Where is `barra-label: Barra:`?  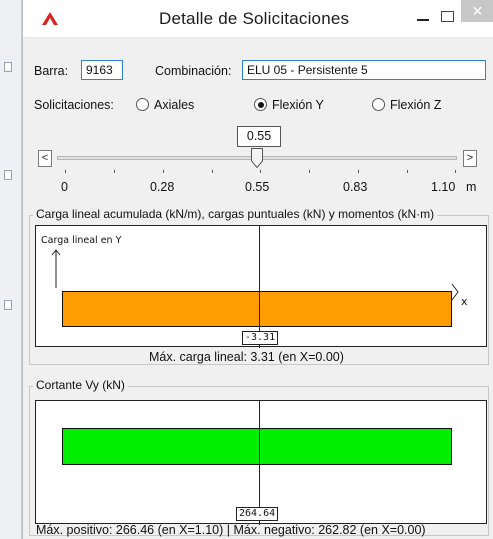
barra-label: Barra: is located at coordinates (51, 71).